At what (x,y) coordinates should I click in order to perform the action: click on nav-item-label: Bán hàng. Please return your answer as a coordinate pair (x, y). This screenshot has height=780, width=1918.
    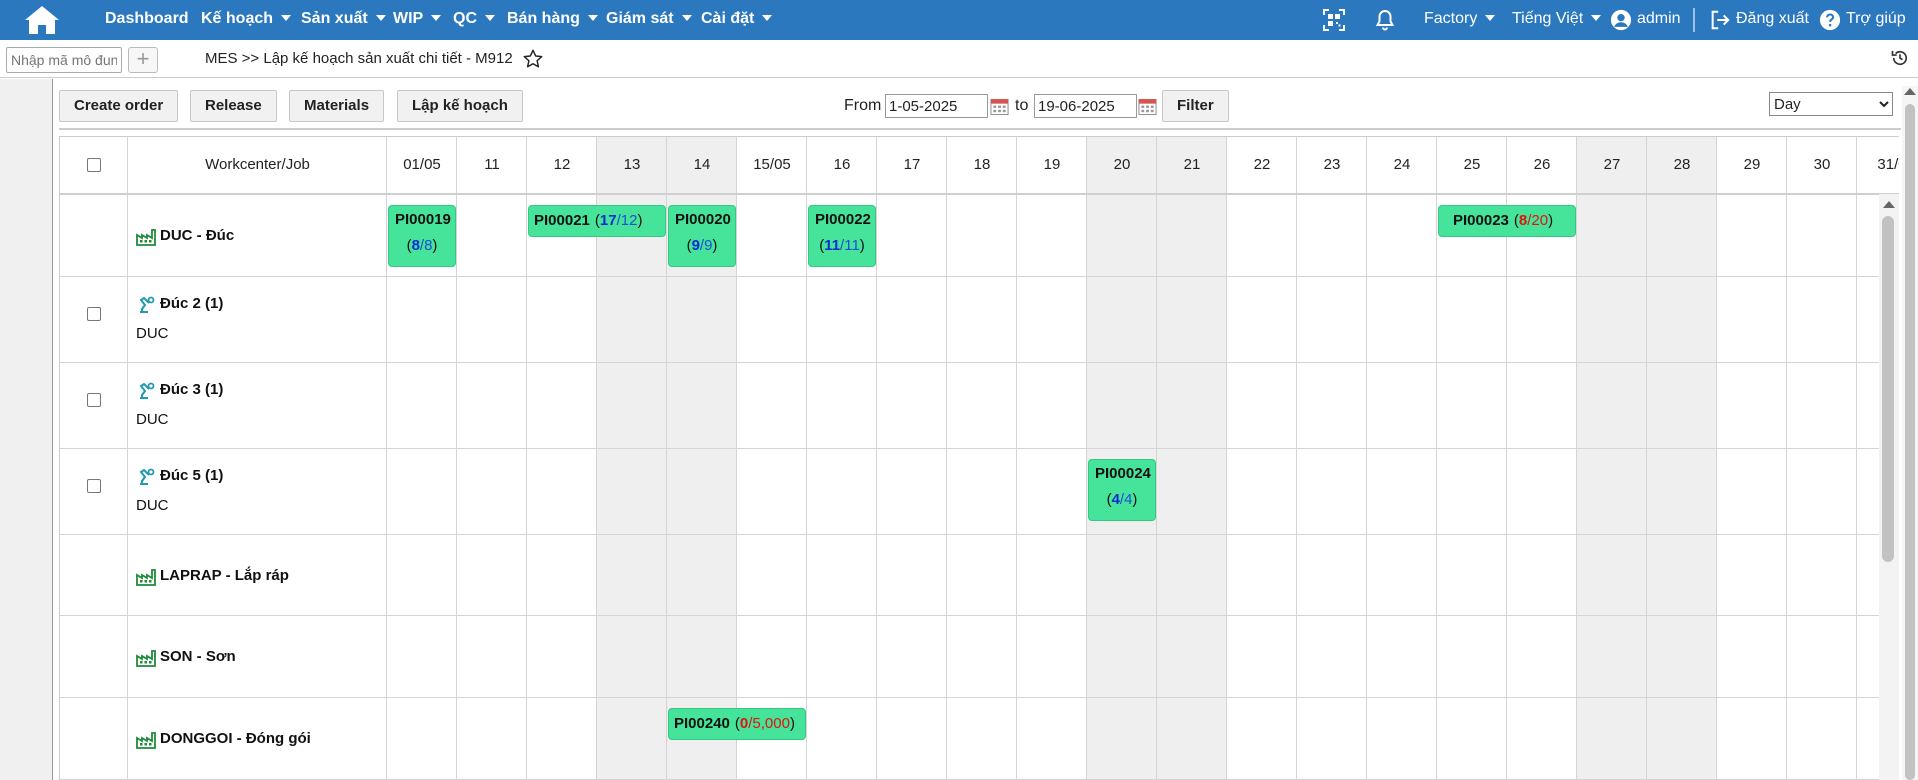
    Looking at the image, I should click on (543, 18).